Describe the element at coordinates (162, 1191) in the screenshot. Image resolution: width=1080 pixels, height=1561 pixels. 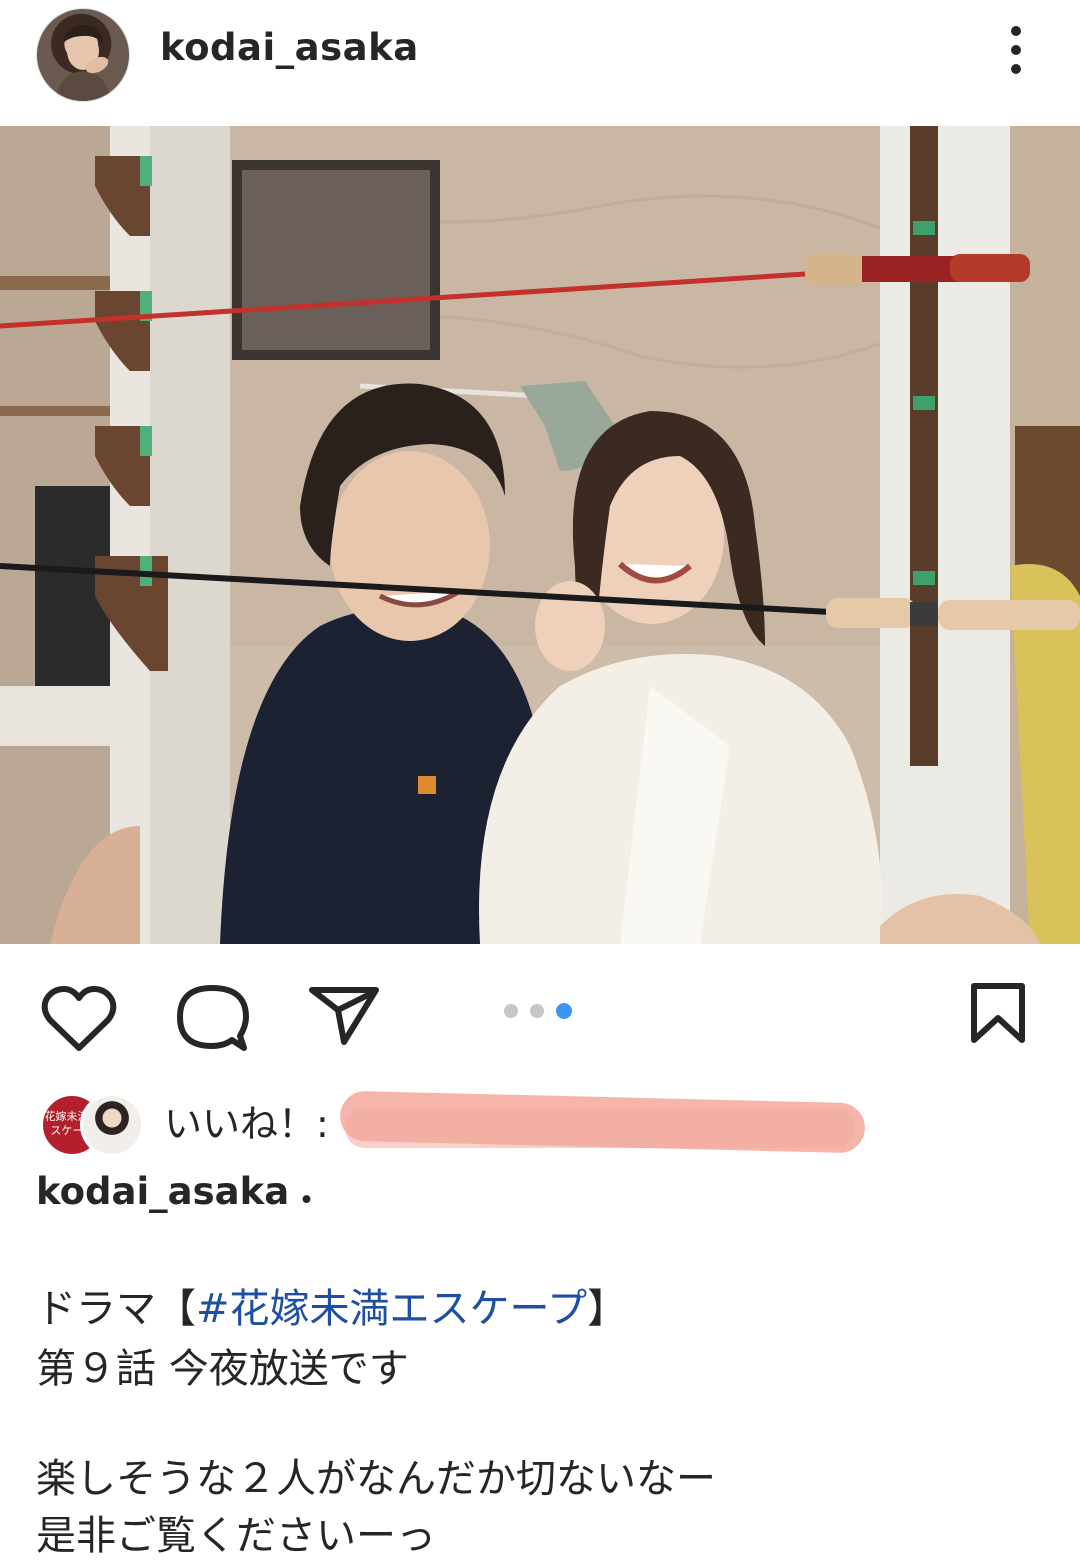
I see `caption-username: kodai_asaka` at that location.